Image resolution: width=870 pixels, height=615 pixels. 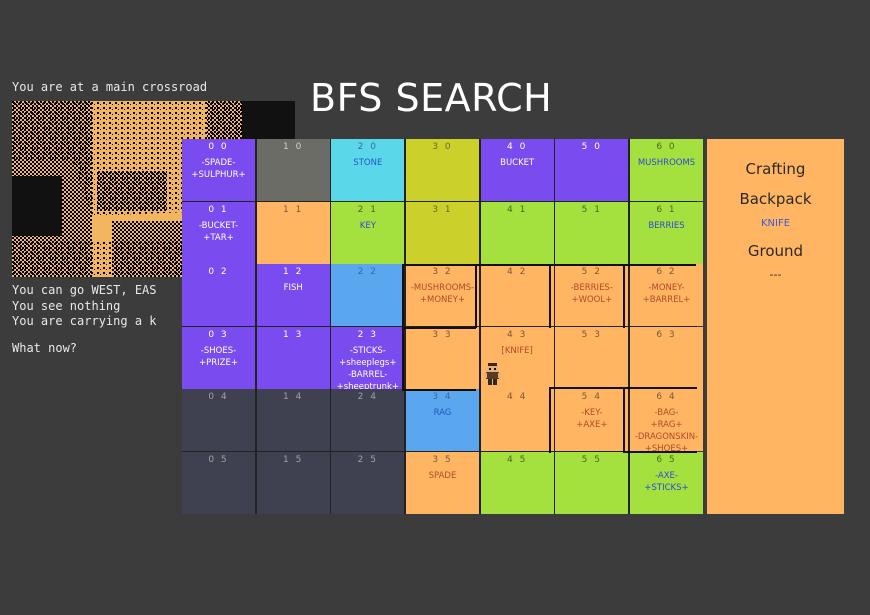 What do you see at coordinates (517, 420) in the screenshot?
I see `grid-cell: 4 4` at bounding box center [517, 420].